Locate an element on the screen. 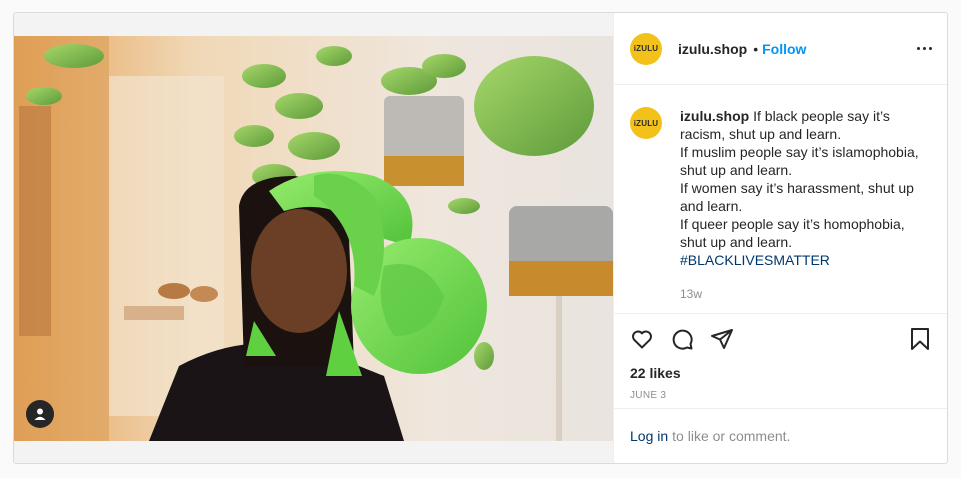  user-tag-button is located at coordinates (40, 414).